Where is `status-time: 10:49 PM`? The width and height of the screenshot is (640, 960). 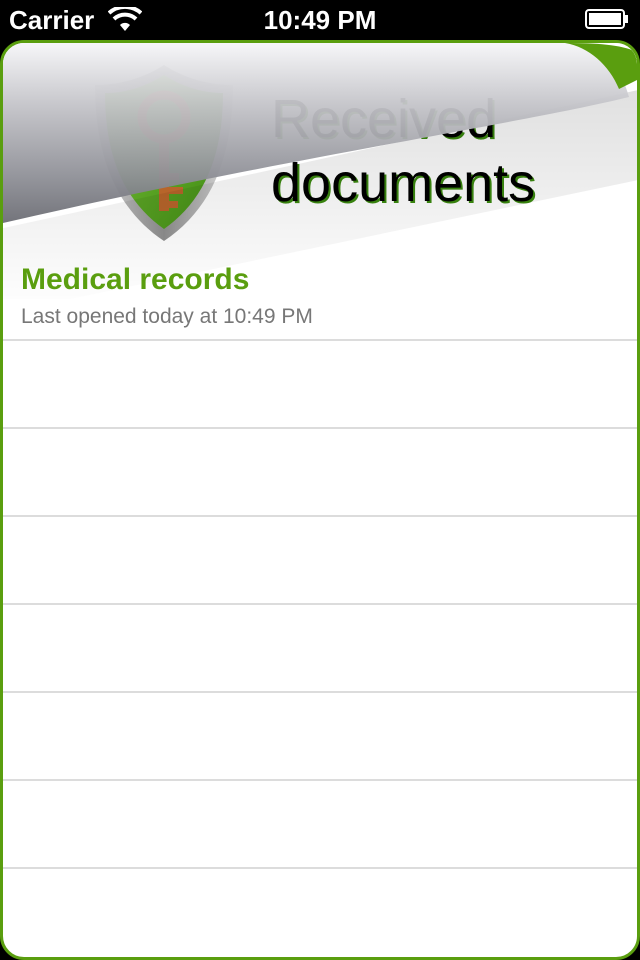 status-time: 10:49 PM is located at coordinates (320, 20).